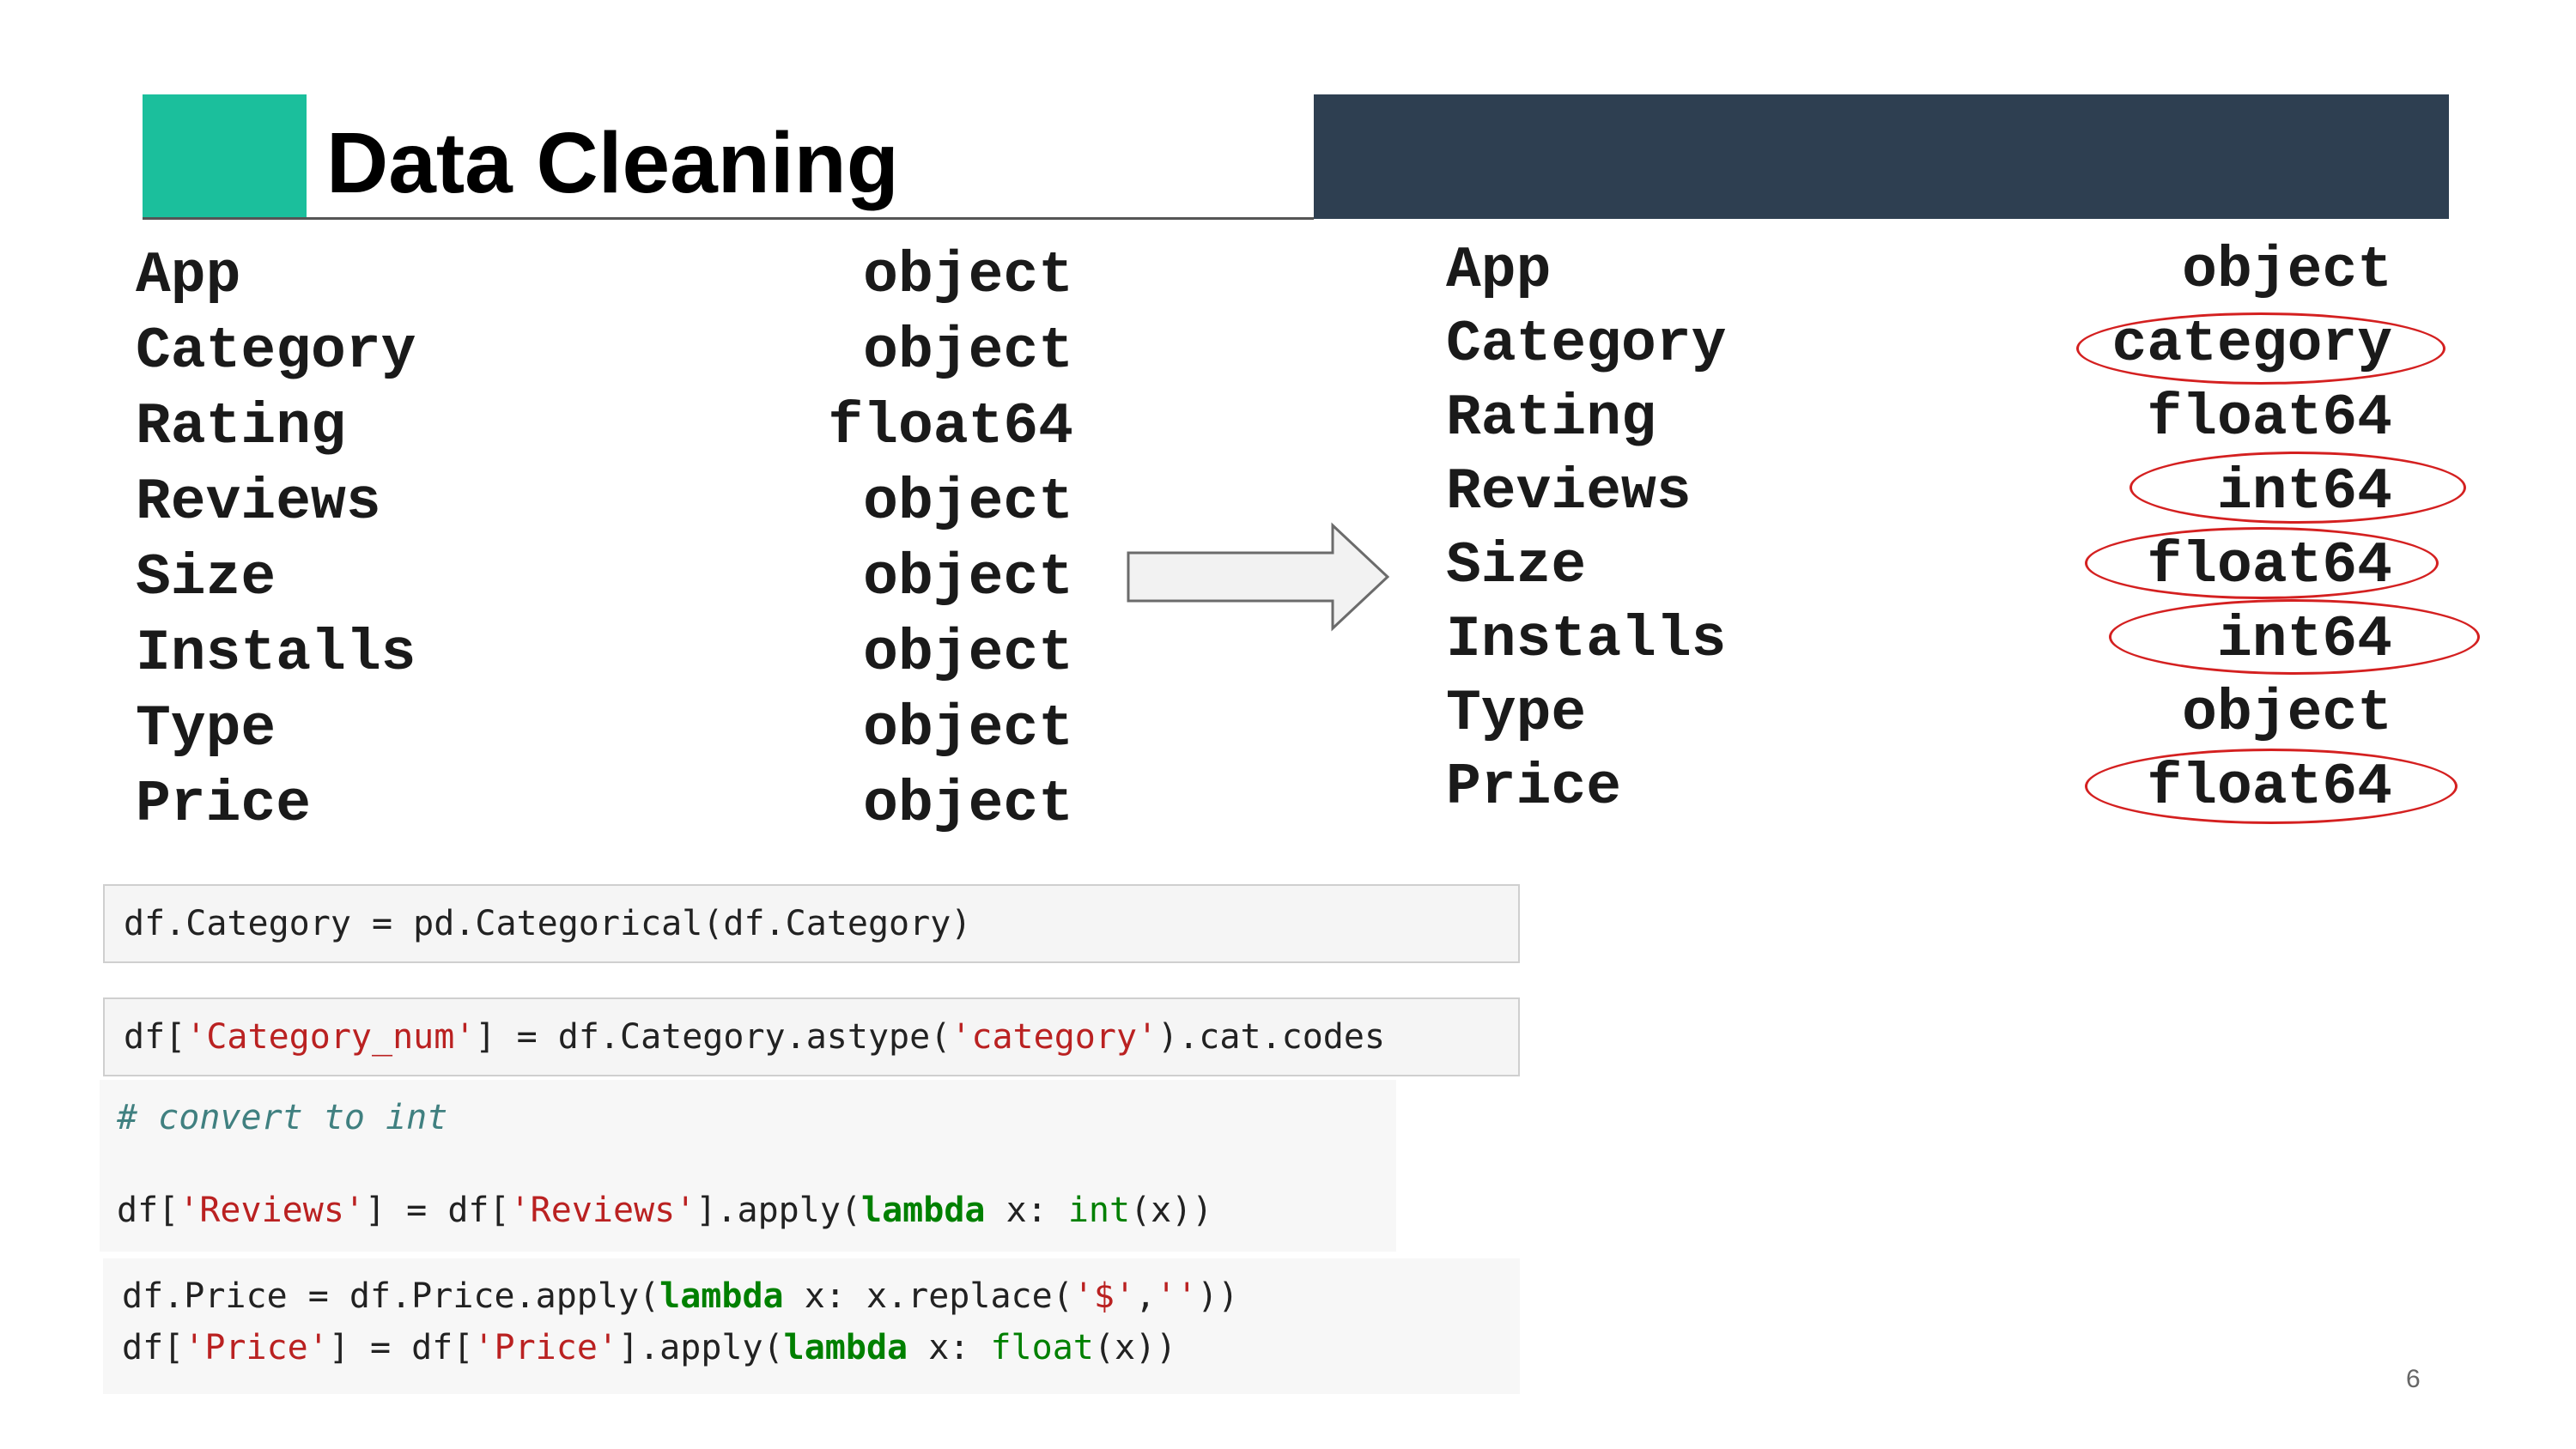 The height and width of the screenshot is (1449, 2576). Describe the element at coordinates (612, 163) in the screenshot. I see `slide-title: Data Cleaning` at that location.